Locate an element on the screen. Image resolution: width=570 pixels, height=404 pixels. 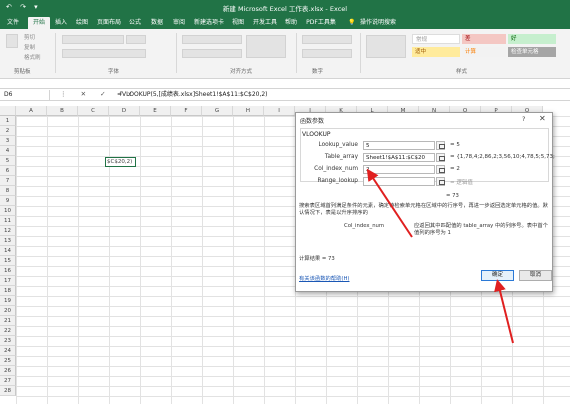
arrow-to-col-index is located at coordinates (389, 203).